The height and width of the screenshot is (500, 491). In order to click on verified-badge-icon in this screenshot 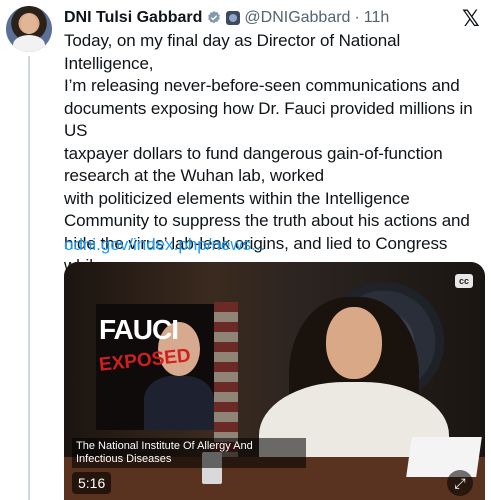, I will do `click(214, 17)`.